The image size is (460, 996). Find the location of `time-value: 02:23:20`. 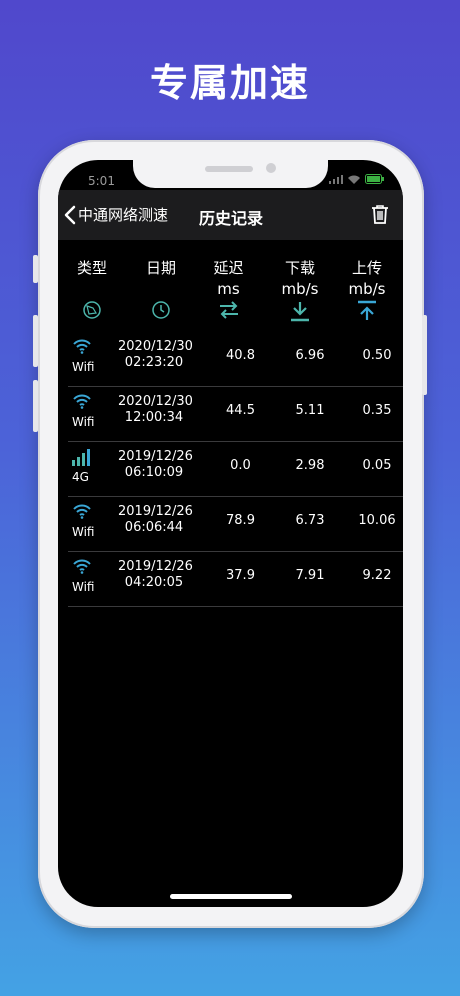

time-value: 02:23:20 is located at coordinates (154, 362).